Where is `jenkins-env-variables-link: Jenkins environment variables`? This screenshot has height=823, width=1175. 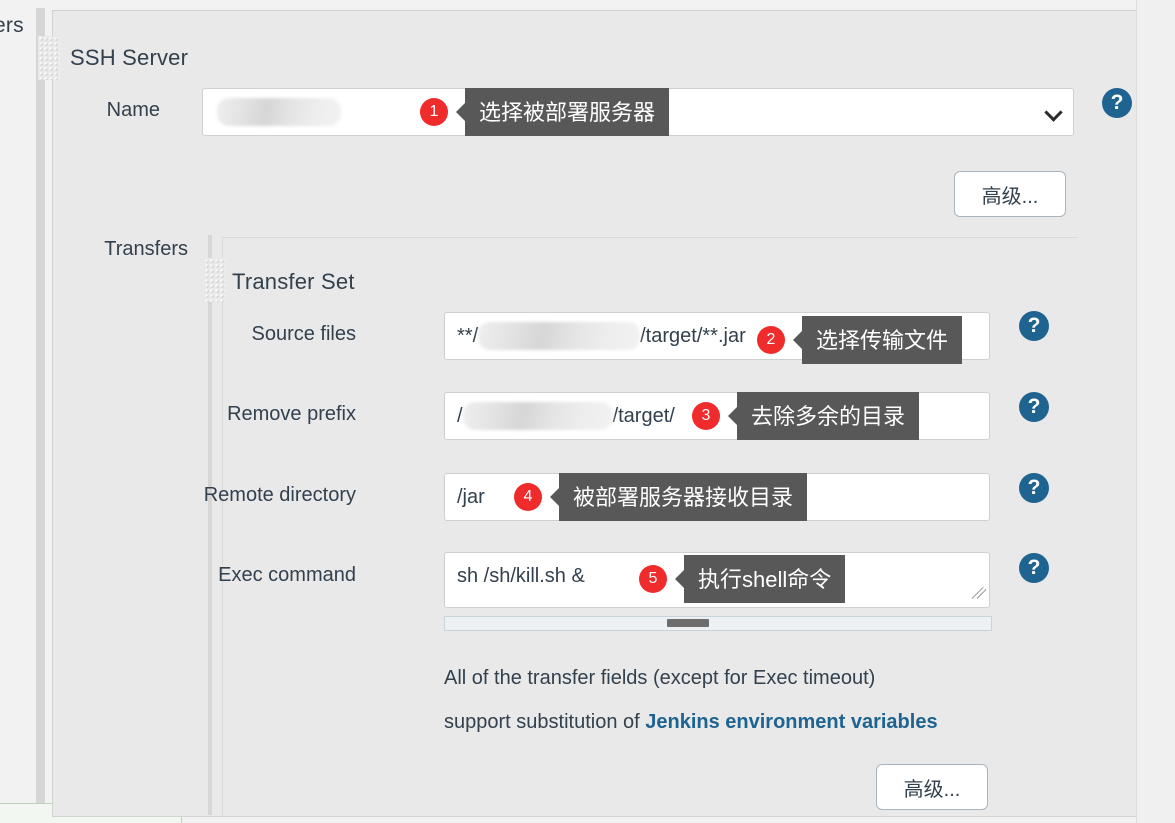 jenkins-env-variables-link: Jenkins environment variables is located at coordinates (791, 722).